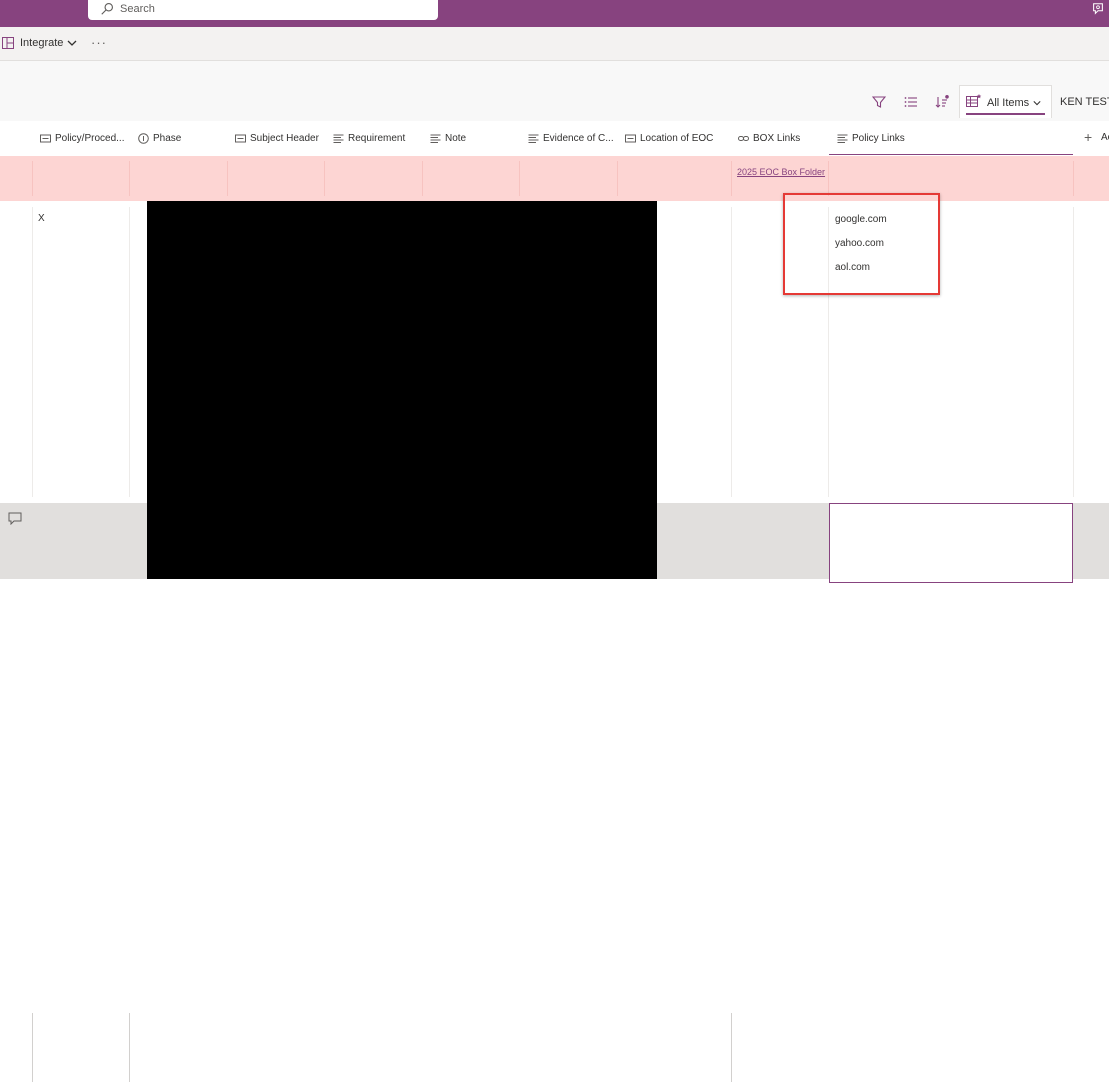 The width and height of the screenshot is (1109, 1082). Describe the element at coordinates (861, 244) in the screenshot. I see `annotation-highlight-box` at that location.